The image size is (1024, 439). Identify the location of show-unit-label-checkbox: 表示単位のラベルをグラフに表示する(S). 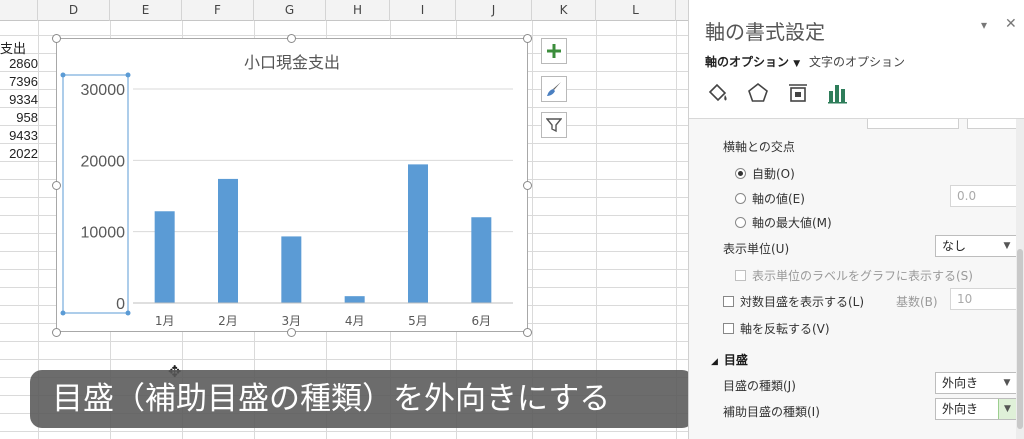
(854, 275).